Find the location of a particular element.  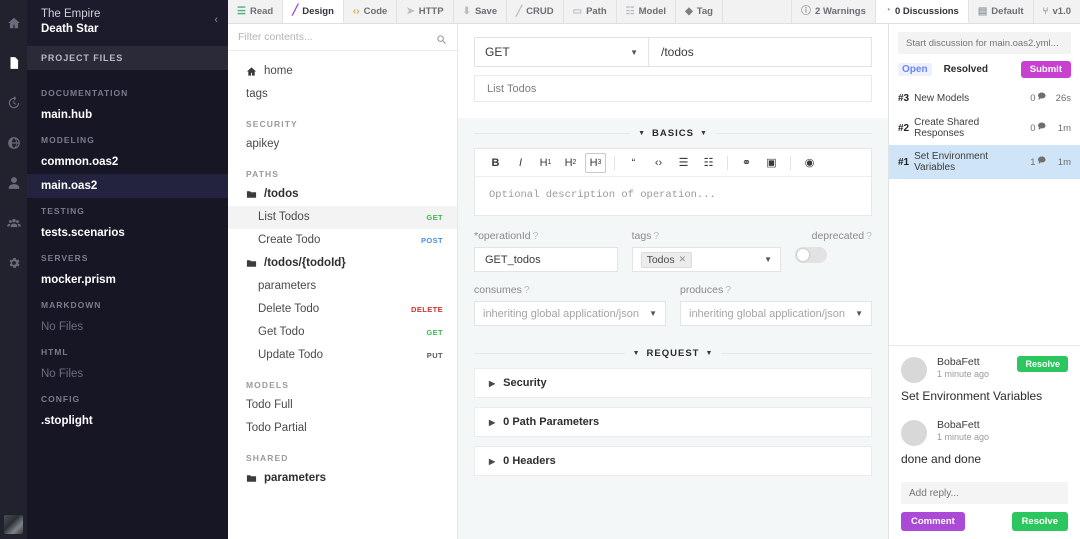

reply-input is located at coordinates (984, 493).